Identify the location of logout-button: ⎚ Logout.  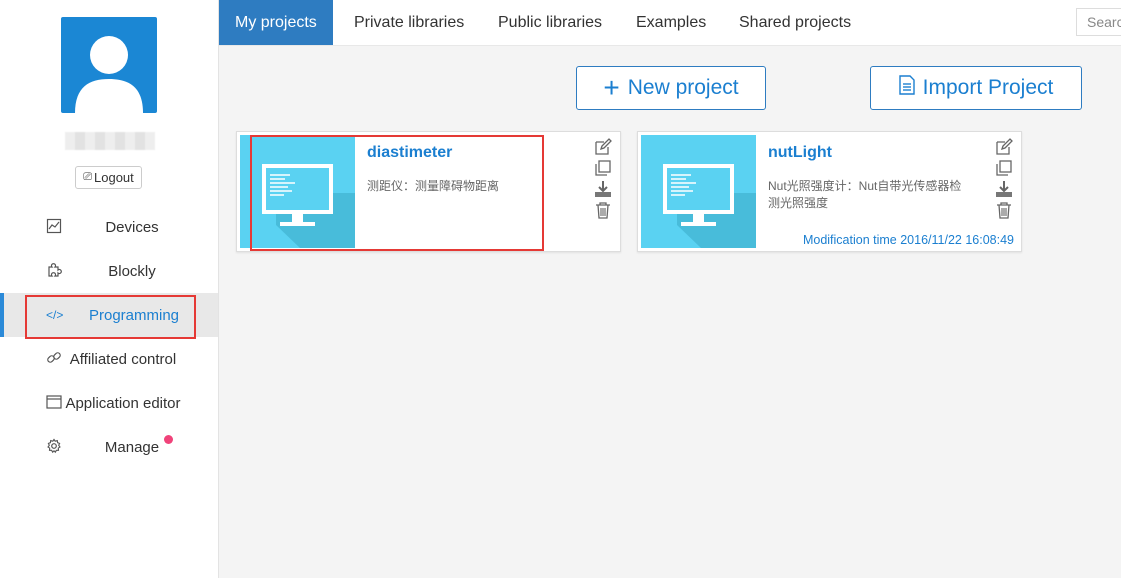
(108, 177).